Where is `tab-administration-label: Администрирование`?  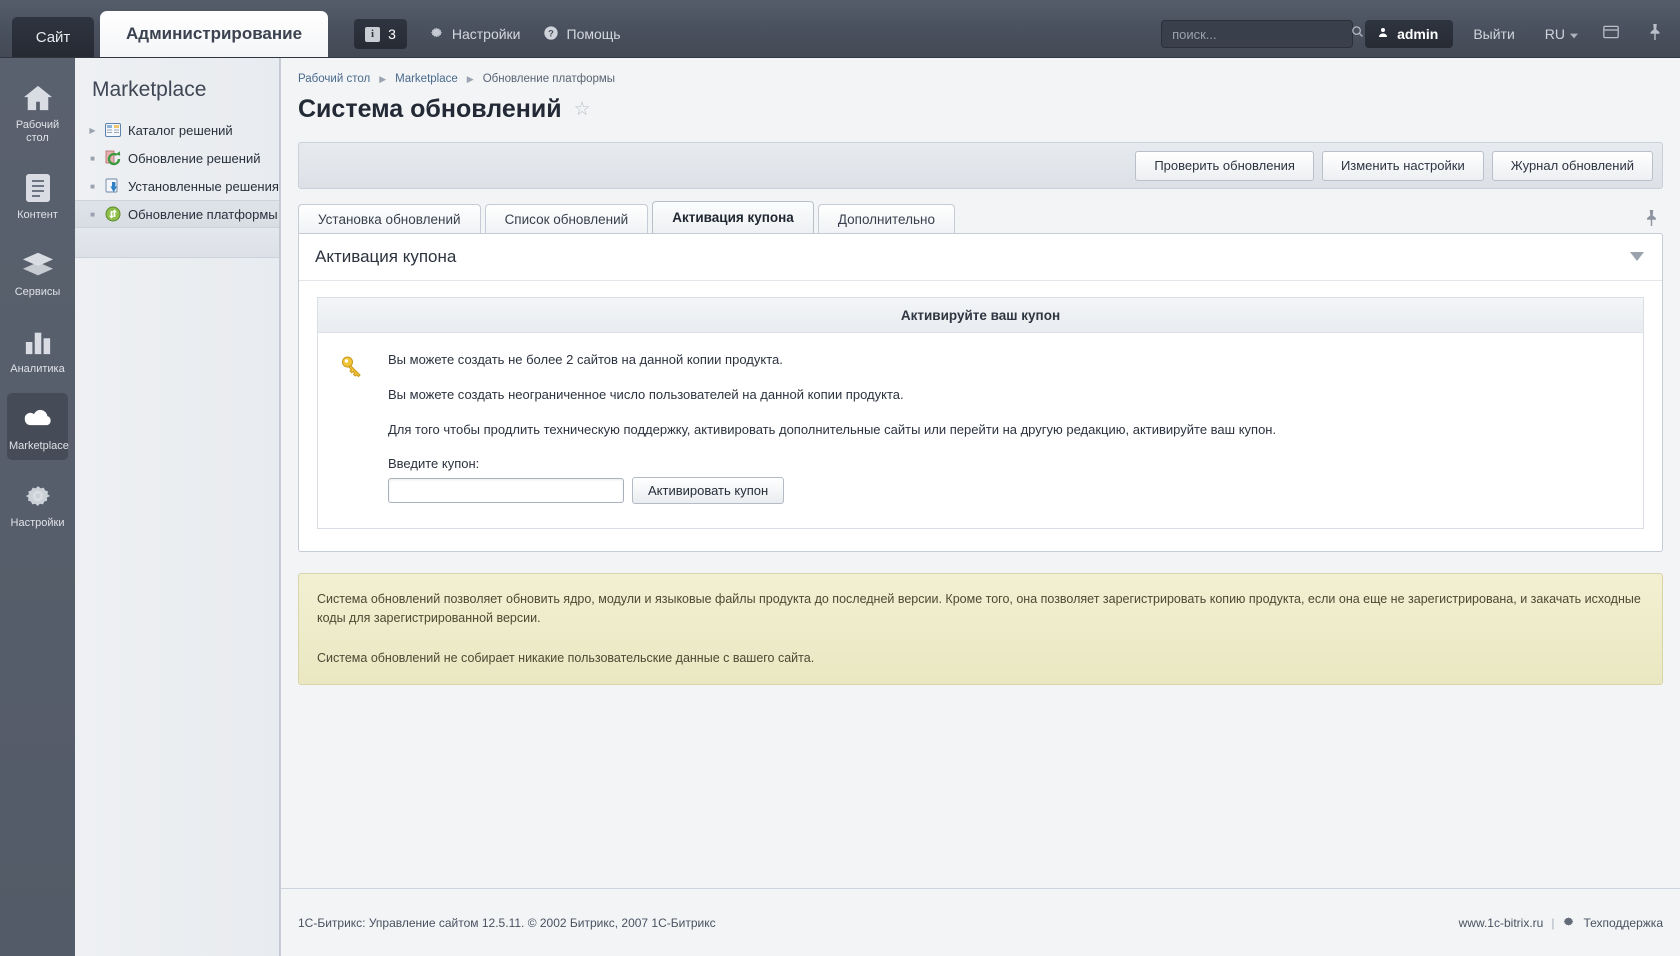
tab-administration-label: Администрирование is located at coordinates (214, 33).